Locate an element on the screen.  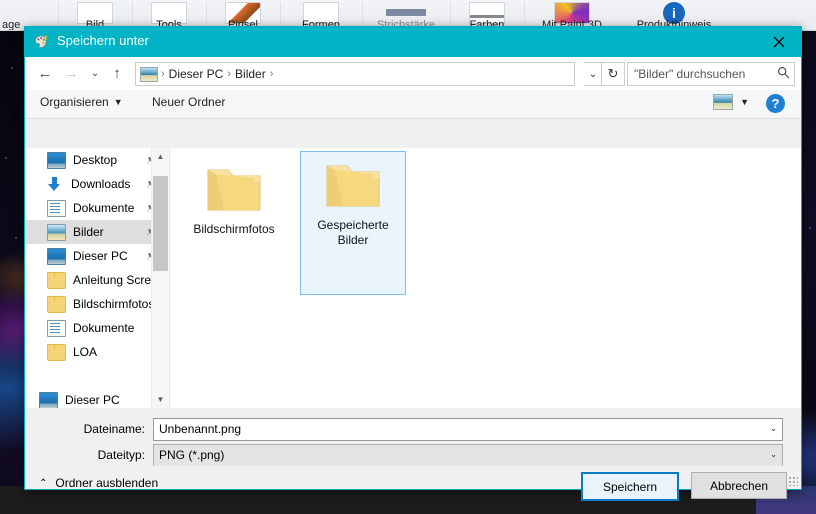
dialog-footer: ⌃ Ordner ausblenden Speichern Abbrechen is located at coordinates (413, 483).